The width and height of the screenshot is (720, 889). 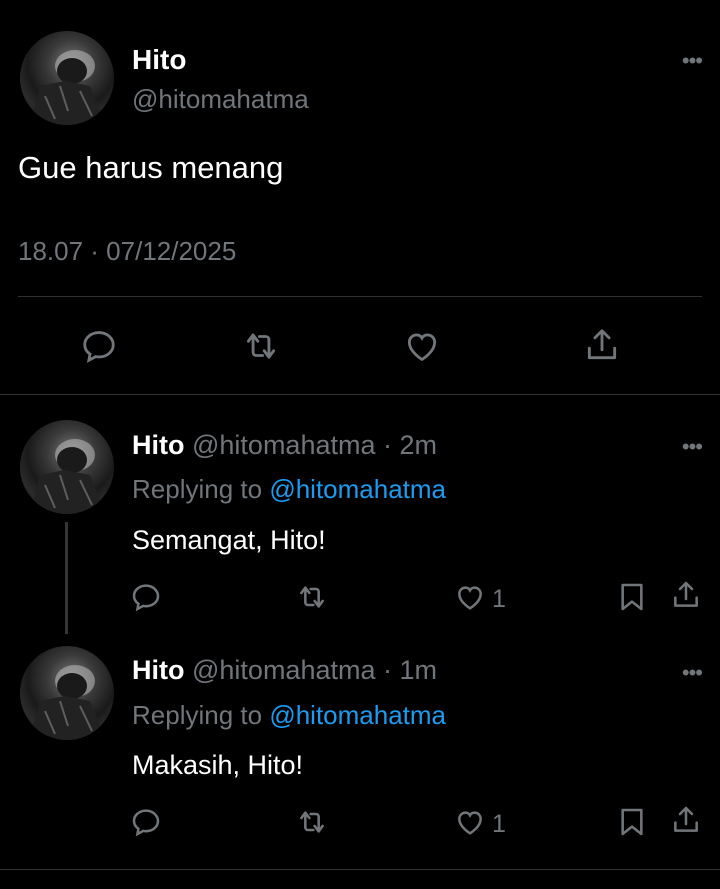 What do you see at coordinates (419, 670) in the screenshot?
I see `tweet-time: 1m` at bounding box center [419, 670].